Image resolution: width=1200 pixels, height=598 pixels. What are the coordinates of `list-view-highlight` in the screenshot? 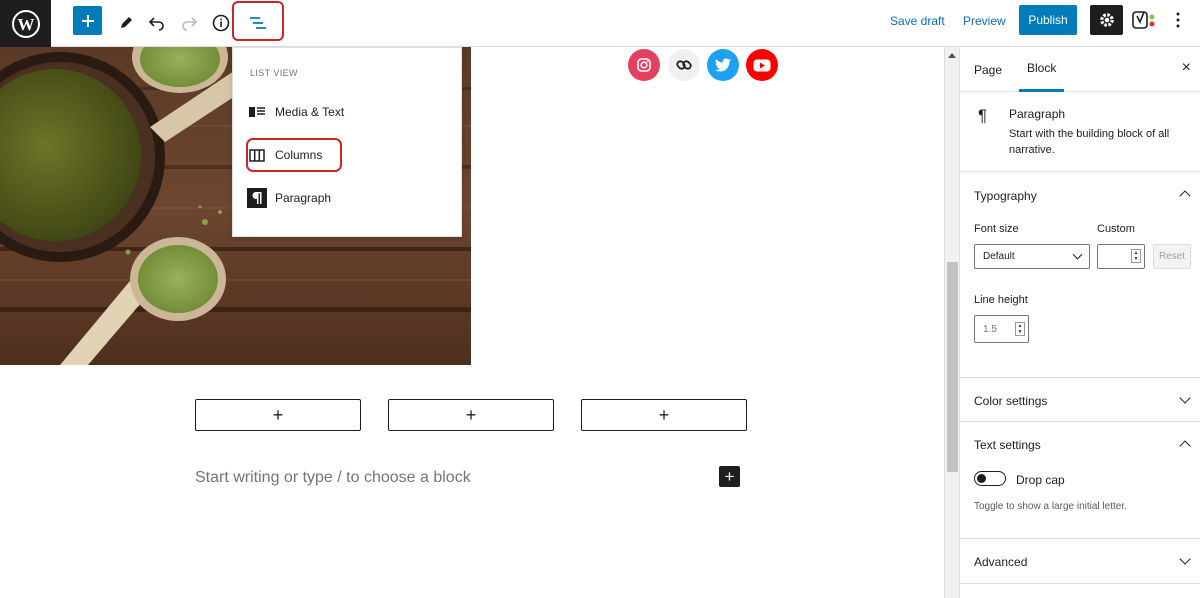 It's located at (258, 21).